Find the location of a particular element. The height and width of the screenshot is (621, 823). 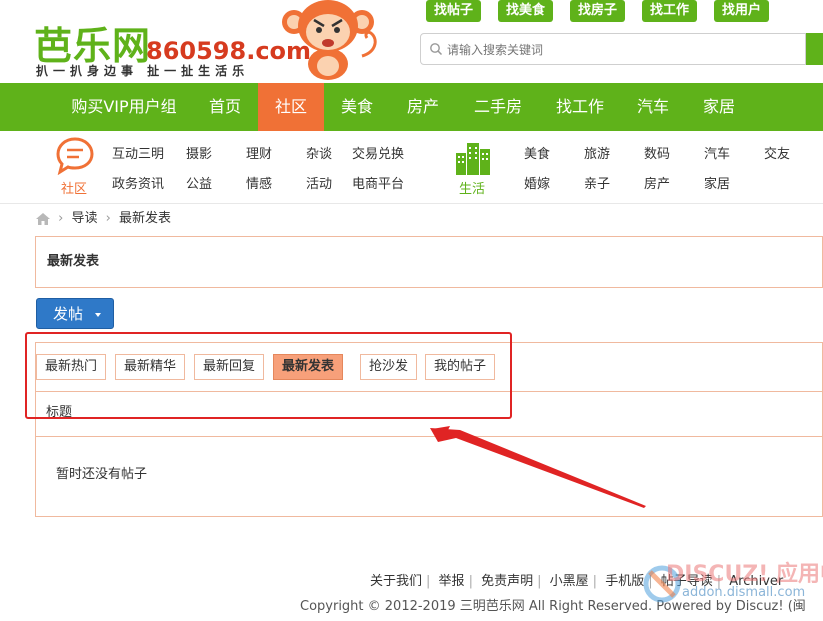

nav-item-cars: 汽车 is located at coordinates (653, 107).